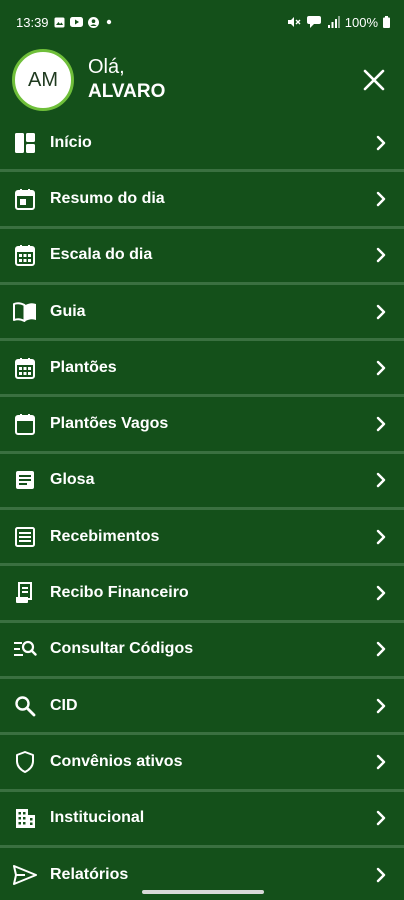  I want to click on menu-item-label: Institucional, so click(97, 818).